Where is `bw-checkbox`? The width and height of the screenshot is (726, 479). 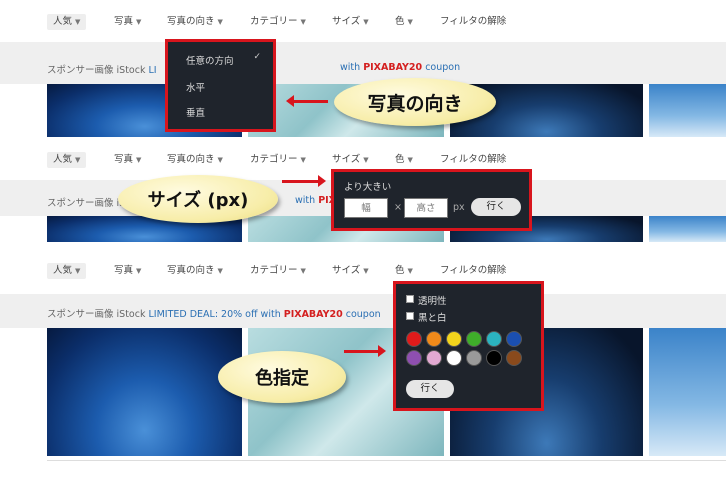 bw-checkbox is located at coordinates (410, 316).